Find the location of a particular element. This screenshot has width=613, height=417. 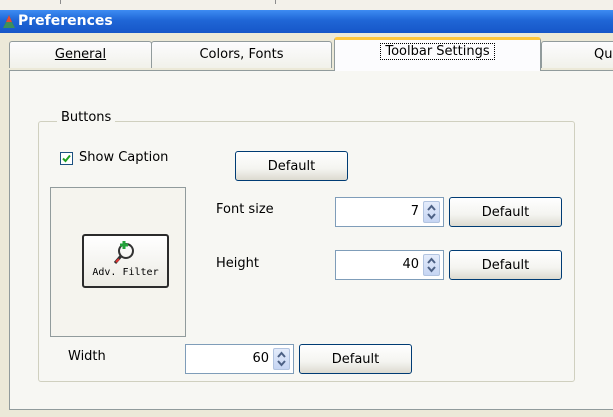

show-caption-checkbox is located at coordinates (66, 158).